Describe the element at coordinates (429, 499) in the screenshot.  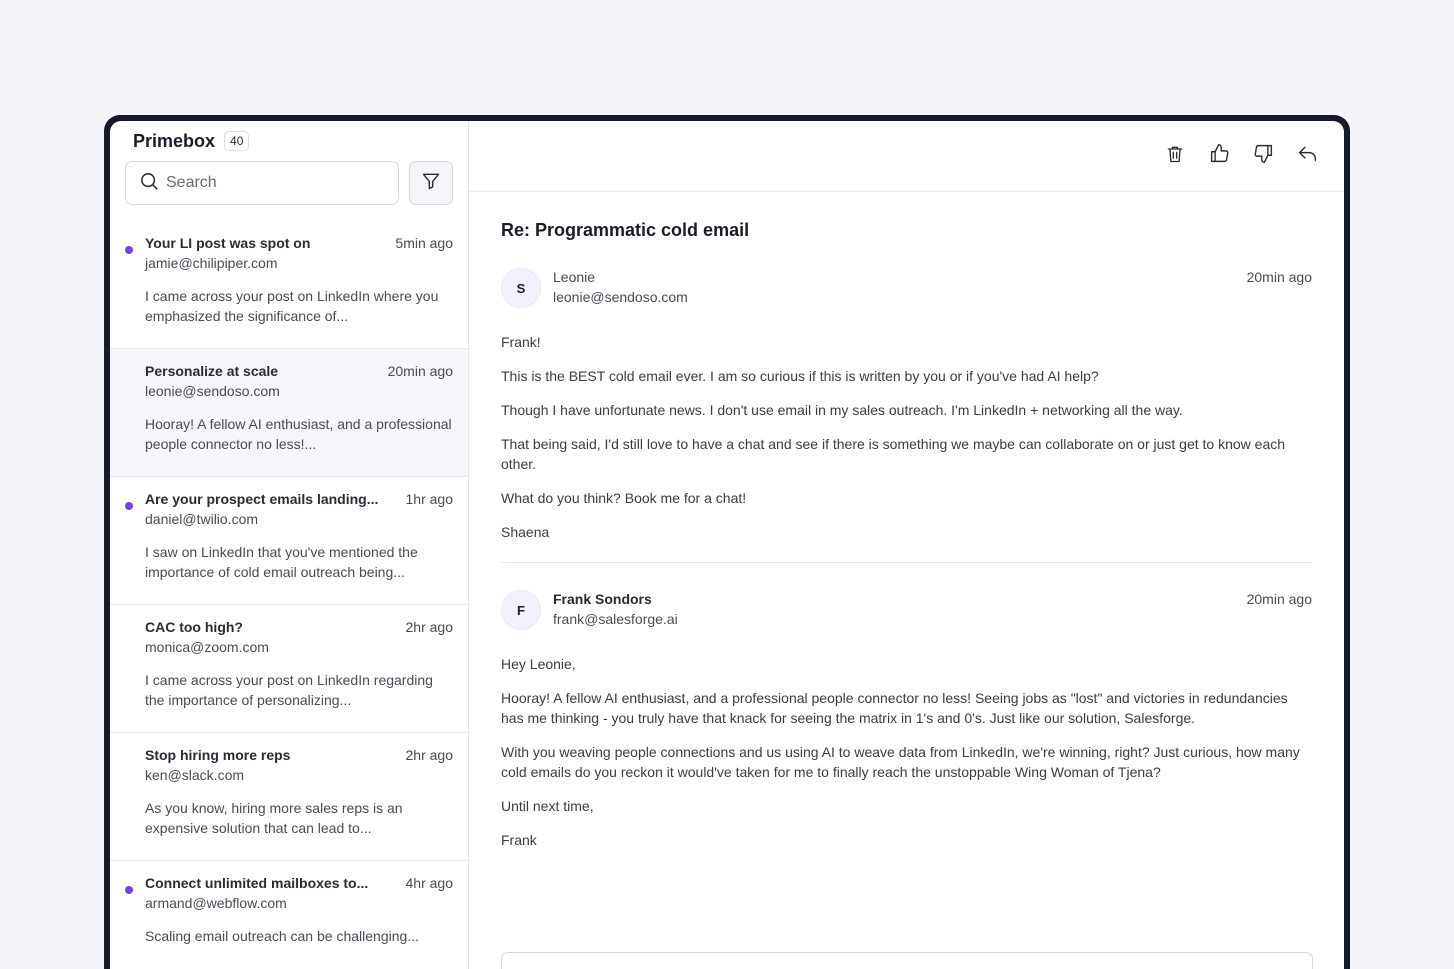
I see `email-time: 1hr ago` at that location.